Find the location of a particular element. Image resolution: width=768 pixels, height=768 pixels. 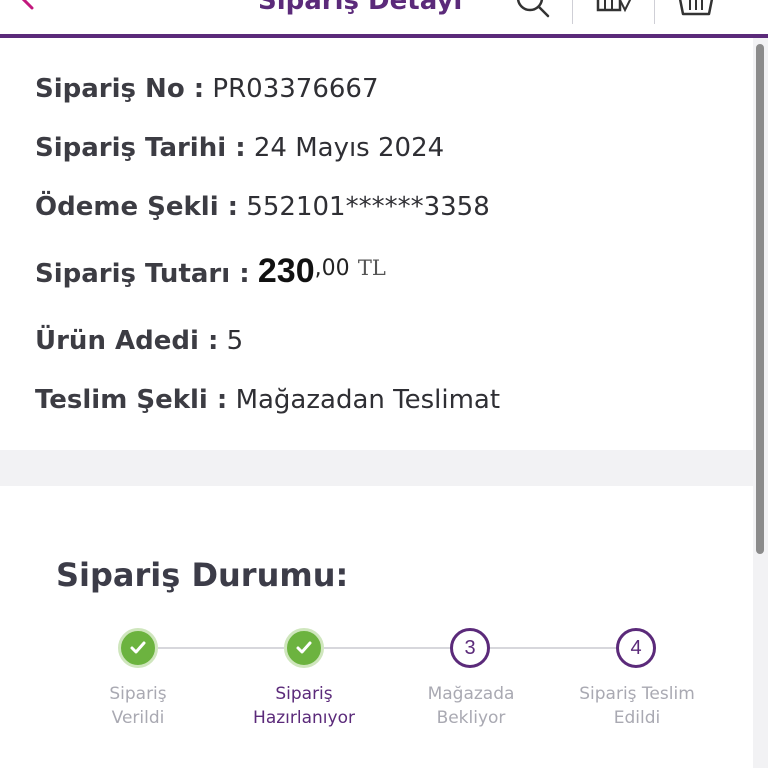

order-amount-decimal: ,00 is located at coordinates (332, 268).